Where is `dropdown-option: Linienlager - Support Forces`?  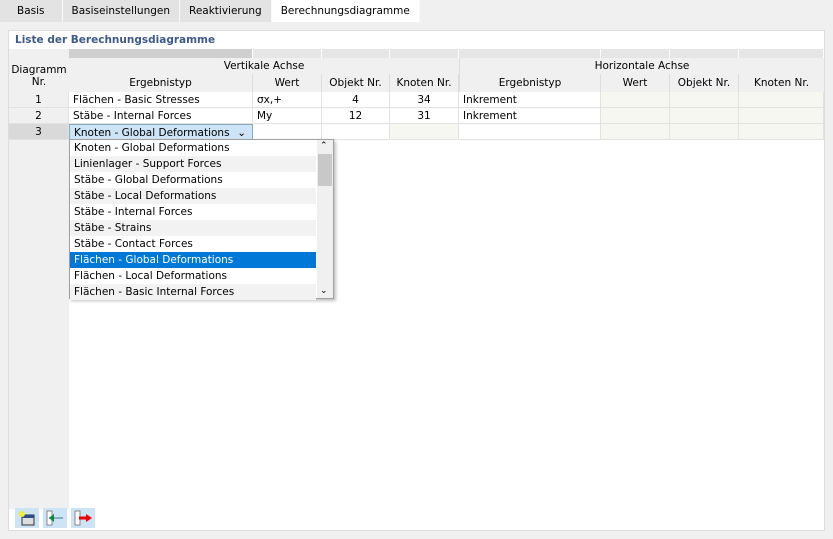
dropdown-option: Linienlager - Support Forces is located at coordinates (193, 164).